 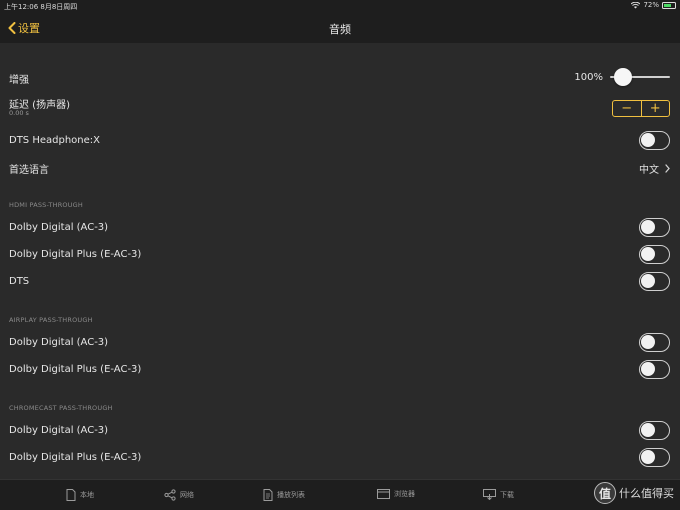 What do you see at coordinates (339, 457) in the screenshot?
I see `chromecast-eac3-row: Dolby Digital Plus (E-AC-3)` at bounding box center [339, 457].